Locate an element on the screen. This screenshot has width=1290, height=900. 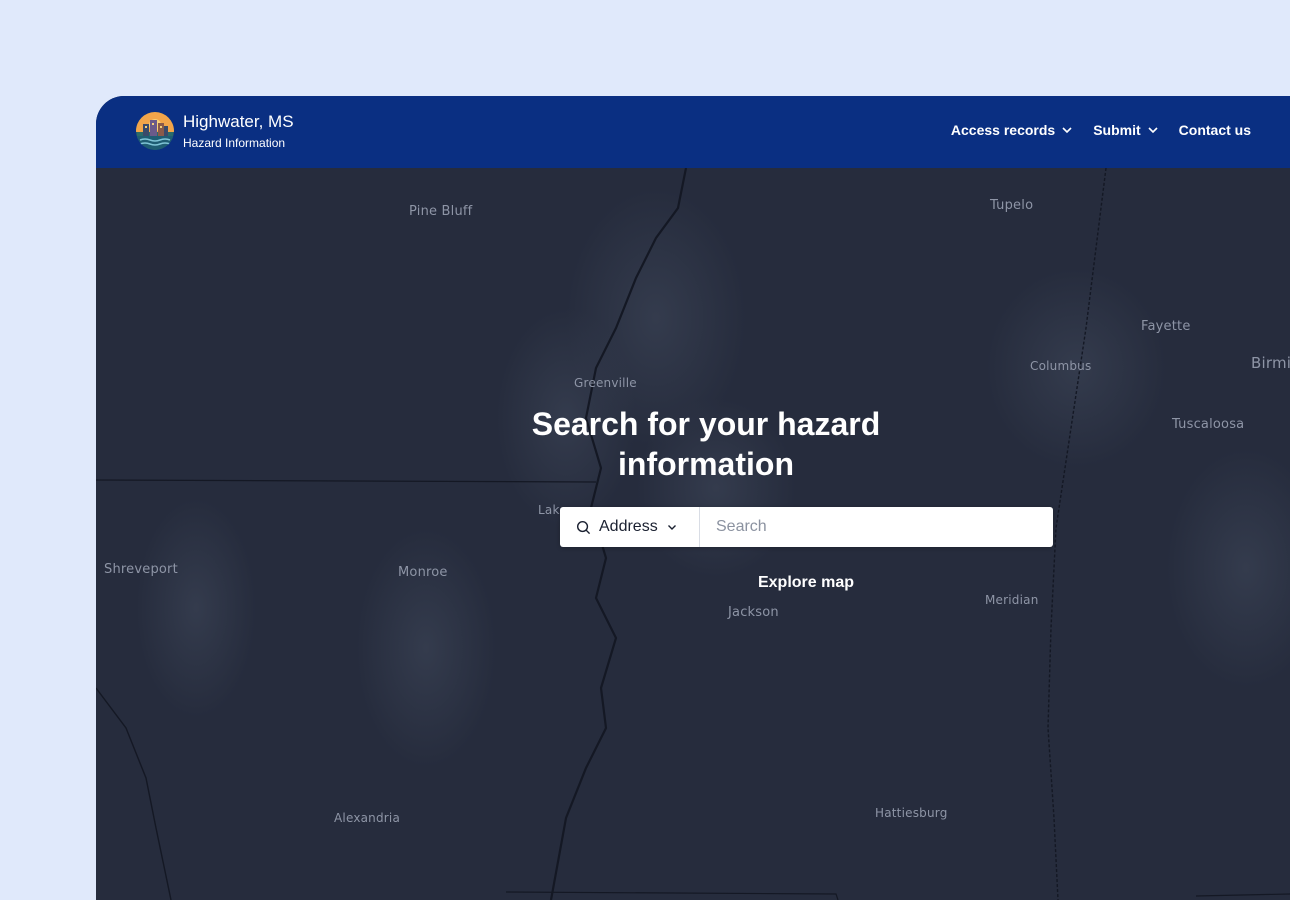
nav-submit-label: Submit is located at coordinates (1117, 130).